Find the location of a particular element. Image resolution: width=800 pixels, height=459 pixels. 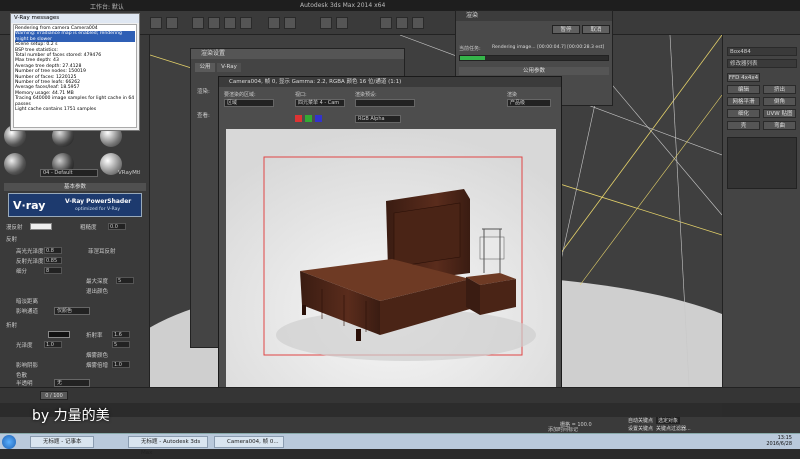

set-key-button: 设置关键点 is located at coordinates (640, 428).